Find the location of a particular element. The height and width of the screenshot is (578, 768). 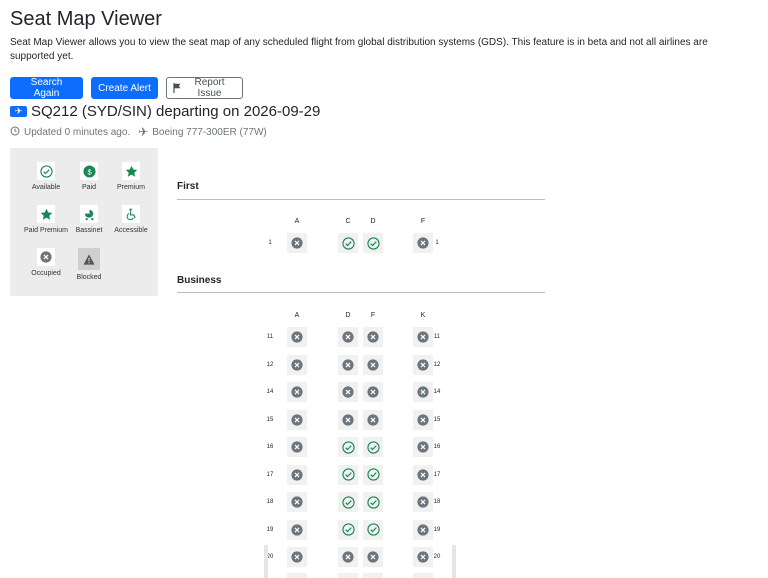

seat-14k is located at coordinates (423, 392).